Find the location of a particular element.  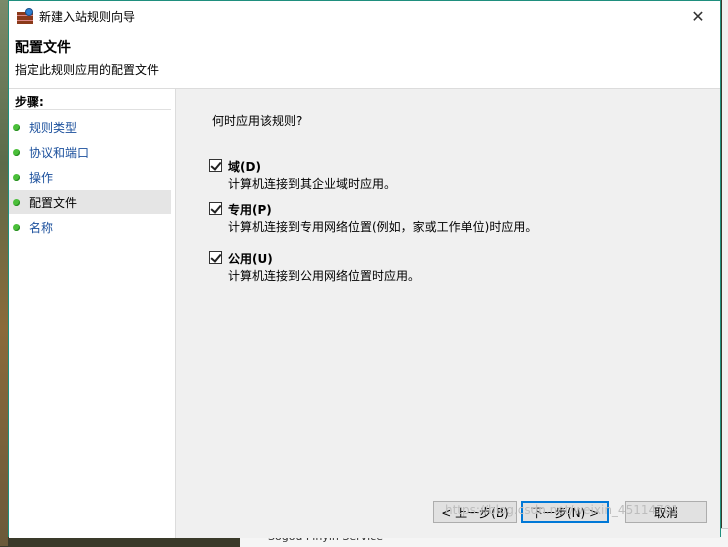

step-current-icon is located at coordinates (16, 202).